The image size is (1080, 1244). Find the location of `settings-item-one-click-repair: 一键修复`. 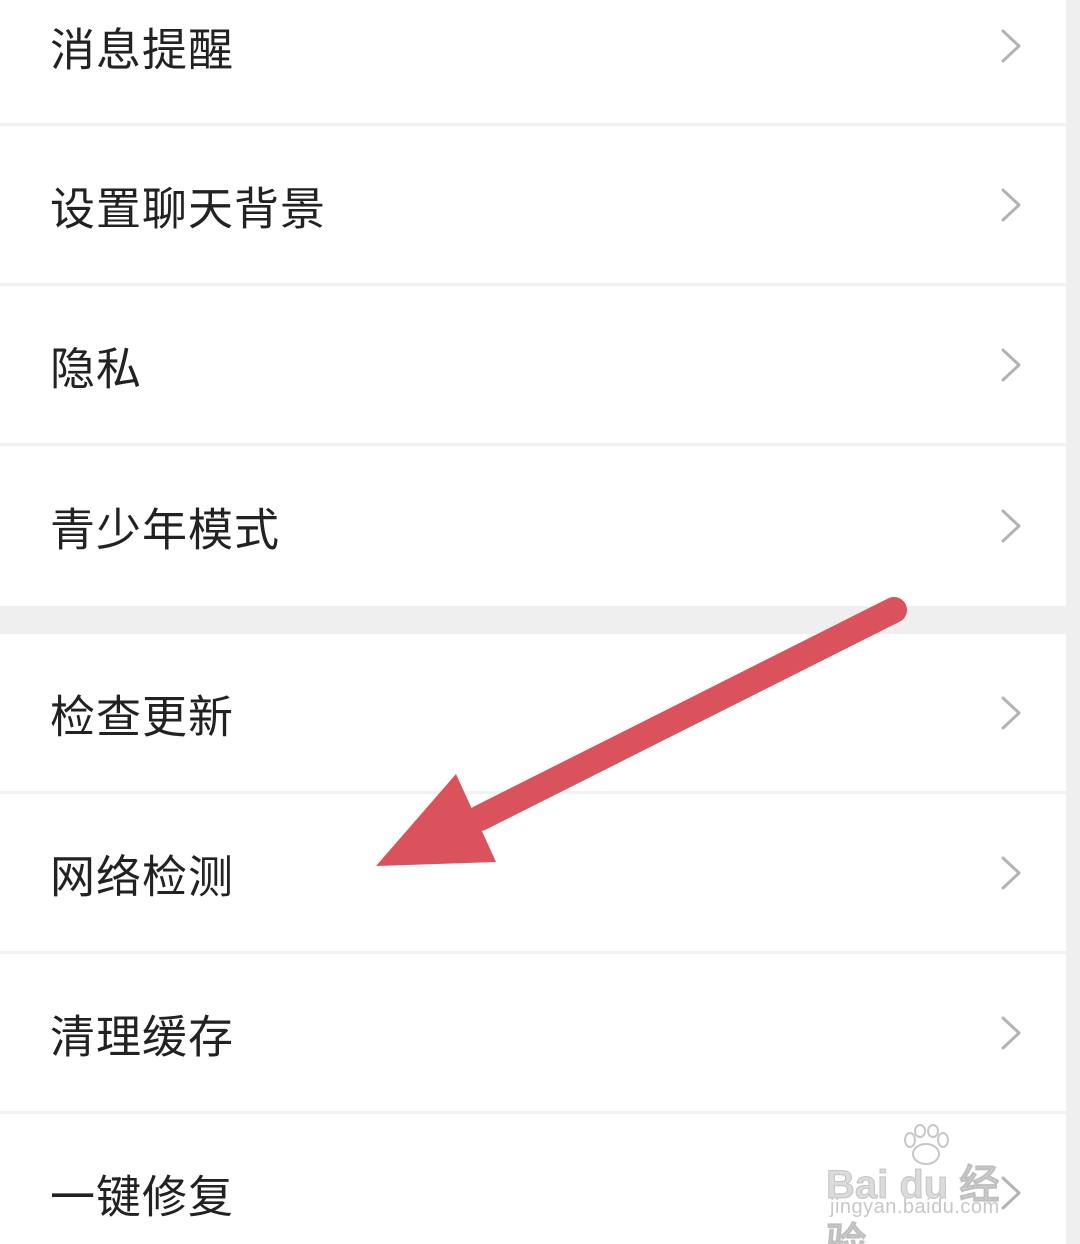

settings-item-one-click-repair: 一键修复 is located at coordinates (533, 1179).